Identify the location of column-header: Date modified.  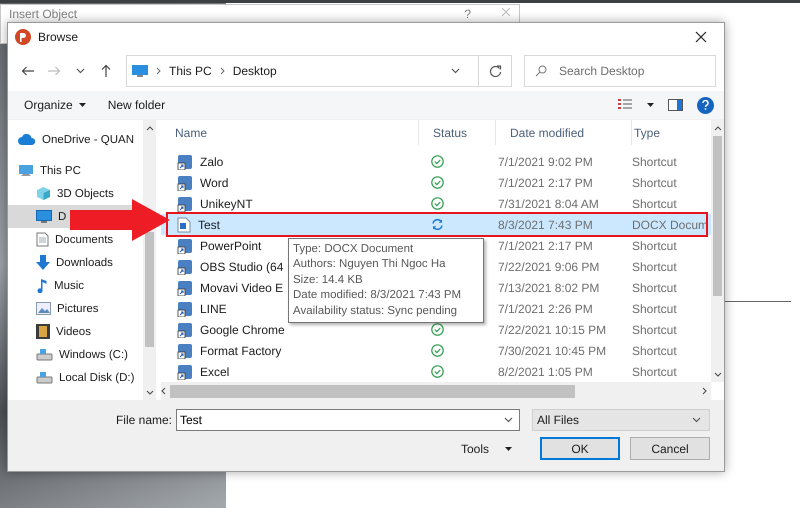
(547, 133).